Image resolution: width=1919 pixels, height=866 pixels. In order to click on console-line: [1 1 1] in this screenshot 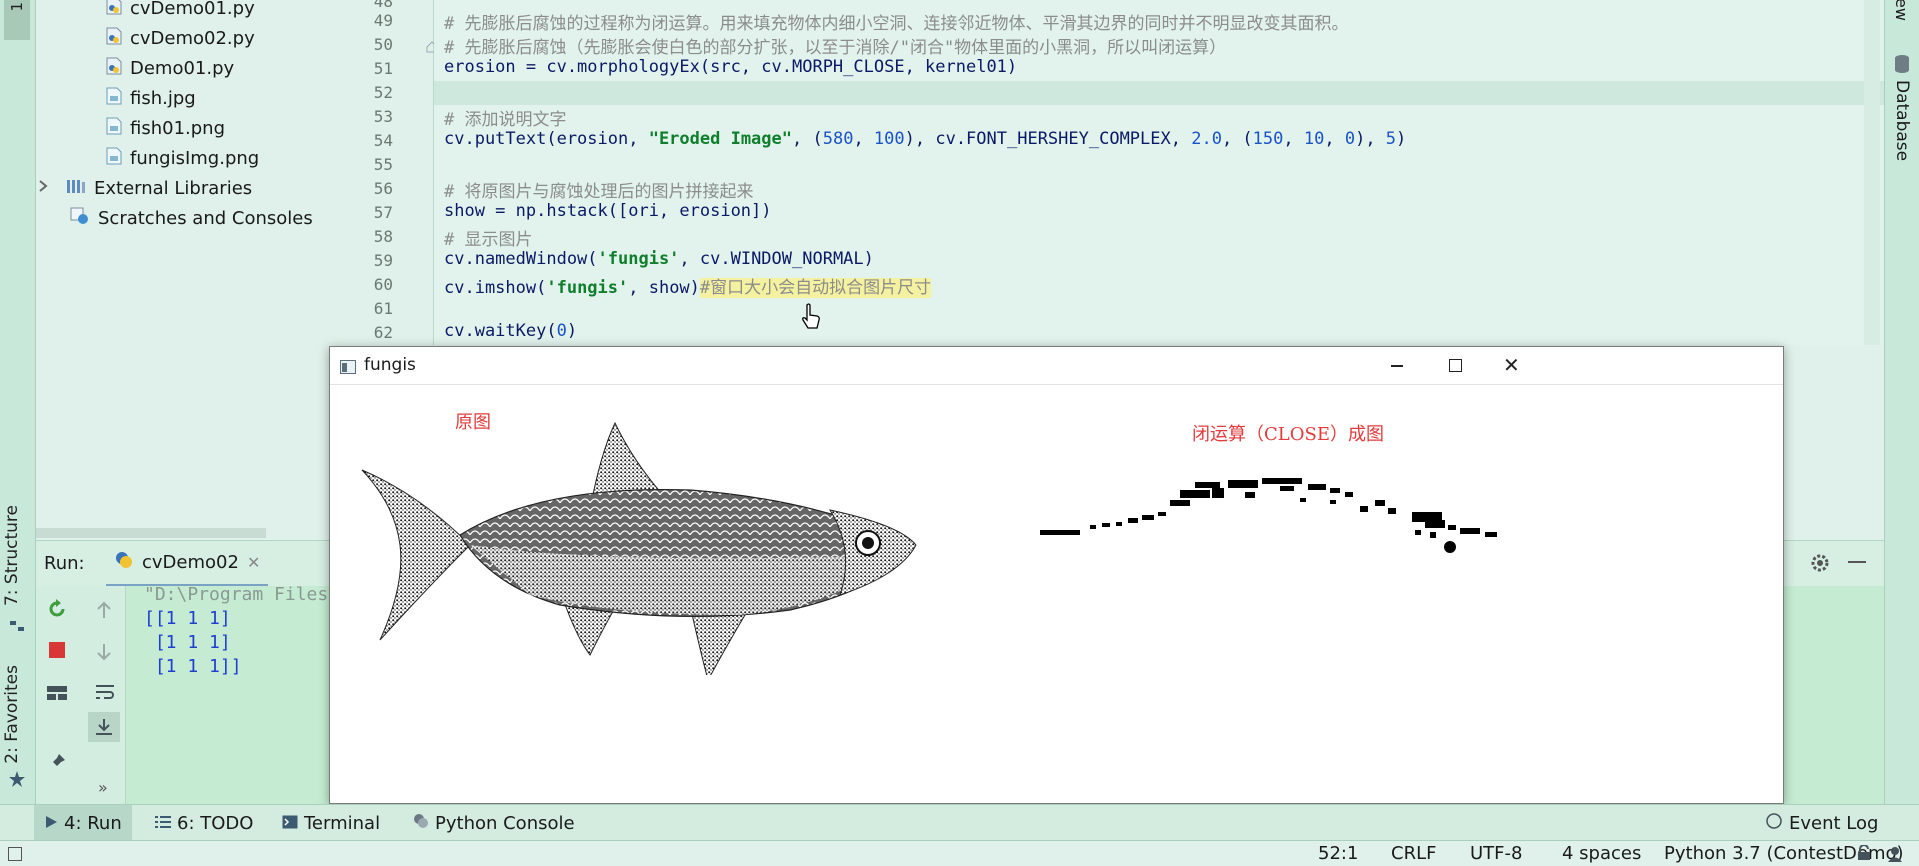, I will do `click(187, 642)`.